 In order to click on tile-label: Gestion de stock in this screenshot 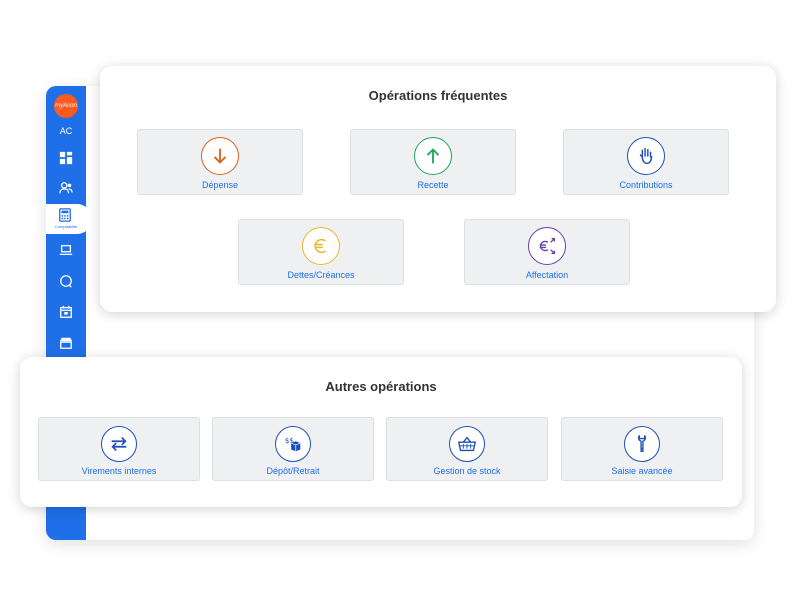, I will do `click(467, 471)`.